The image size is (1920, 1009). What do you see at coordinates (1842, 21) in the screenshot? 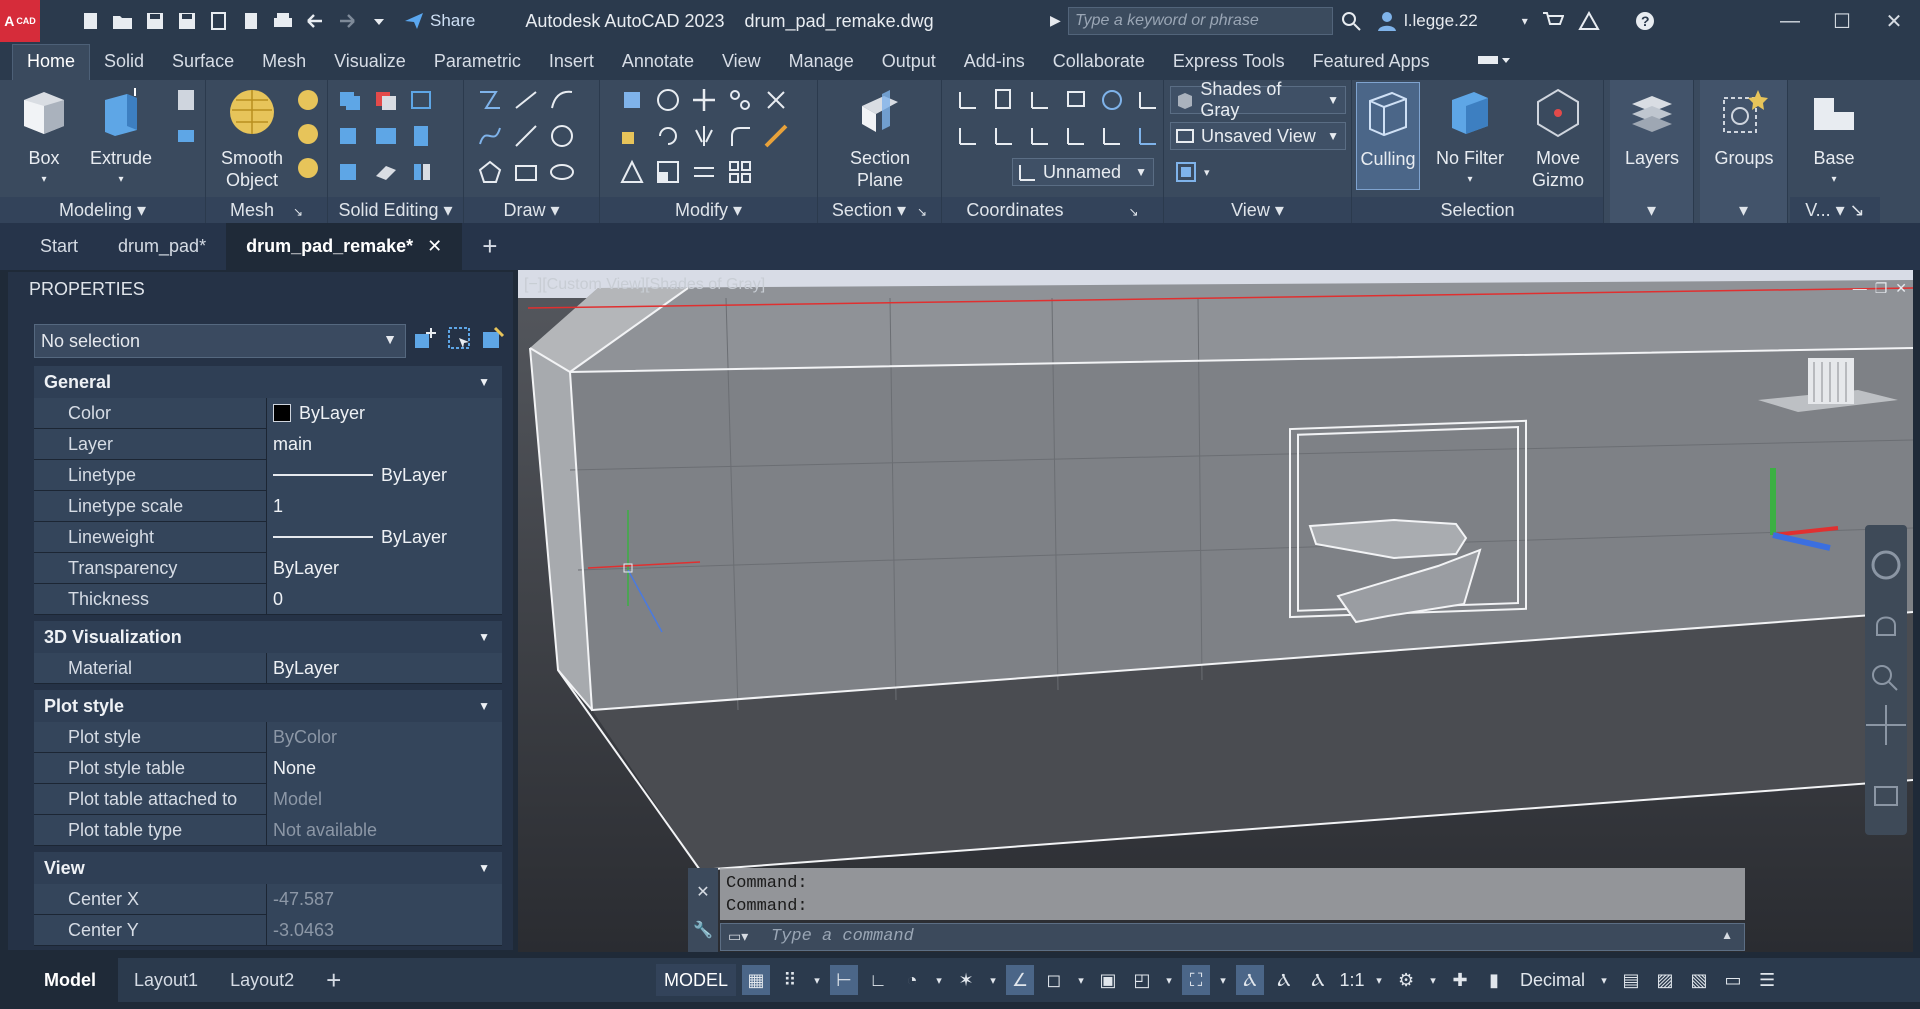
I see `maximize-icon: ☐` at bounding box center [1842, 21].